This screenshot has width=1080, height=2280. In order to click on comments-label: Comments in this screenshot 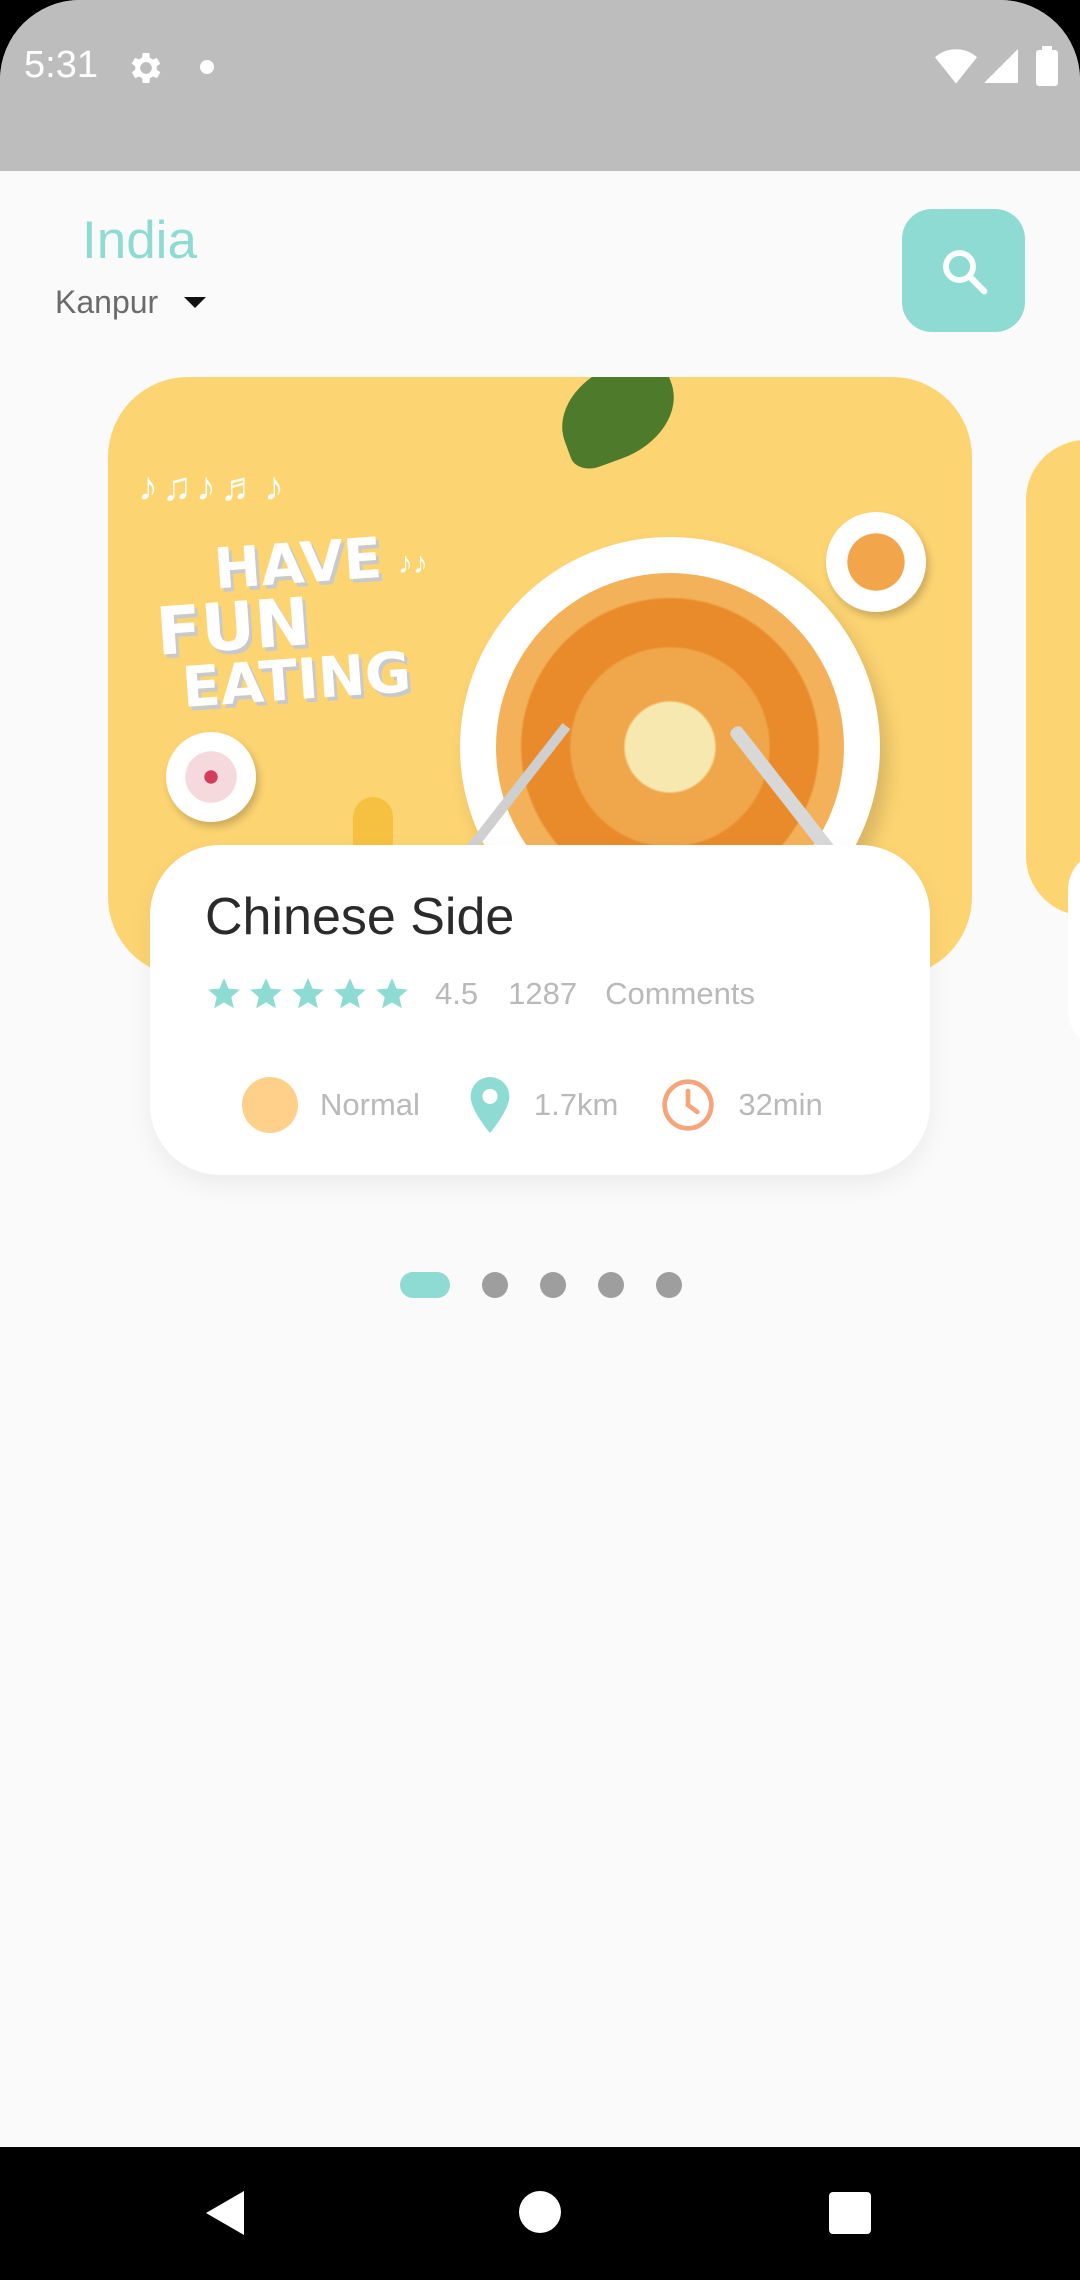, I will do `click(680, 993)`.